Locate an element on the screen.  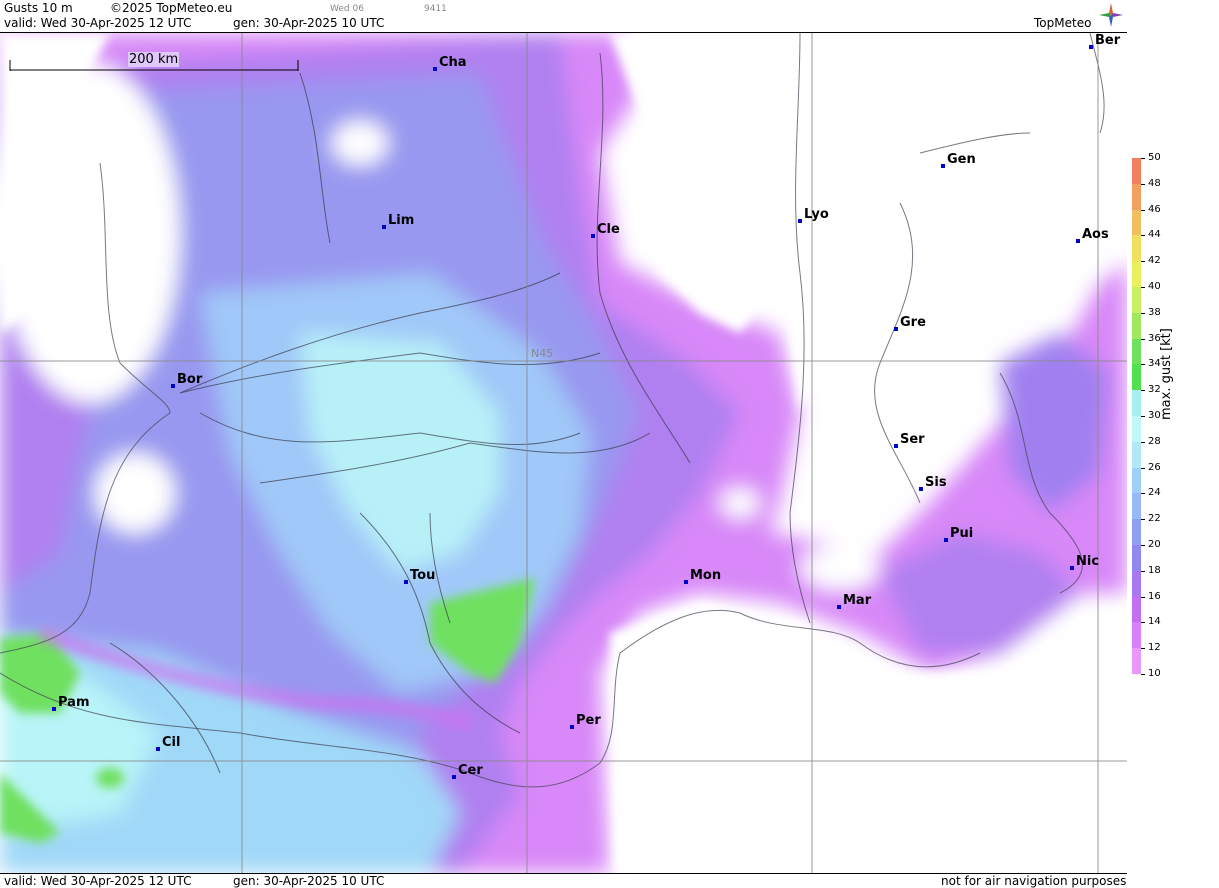
parameter-title: Gusts 10 m is located at coordinates (38, 8).